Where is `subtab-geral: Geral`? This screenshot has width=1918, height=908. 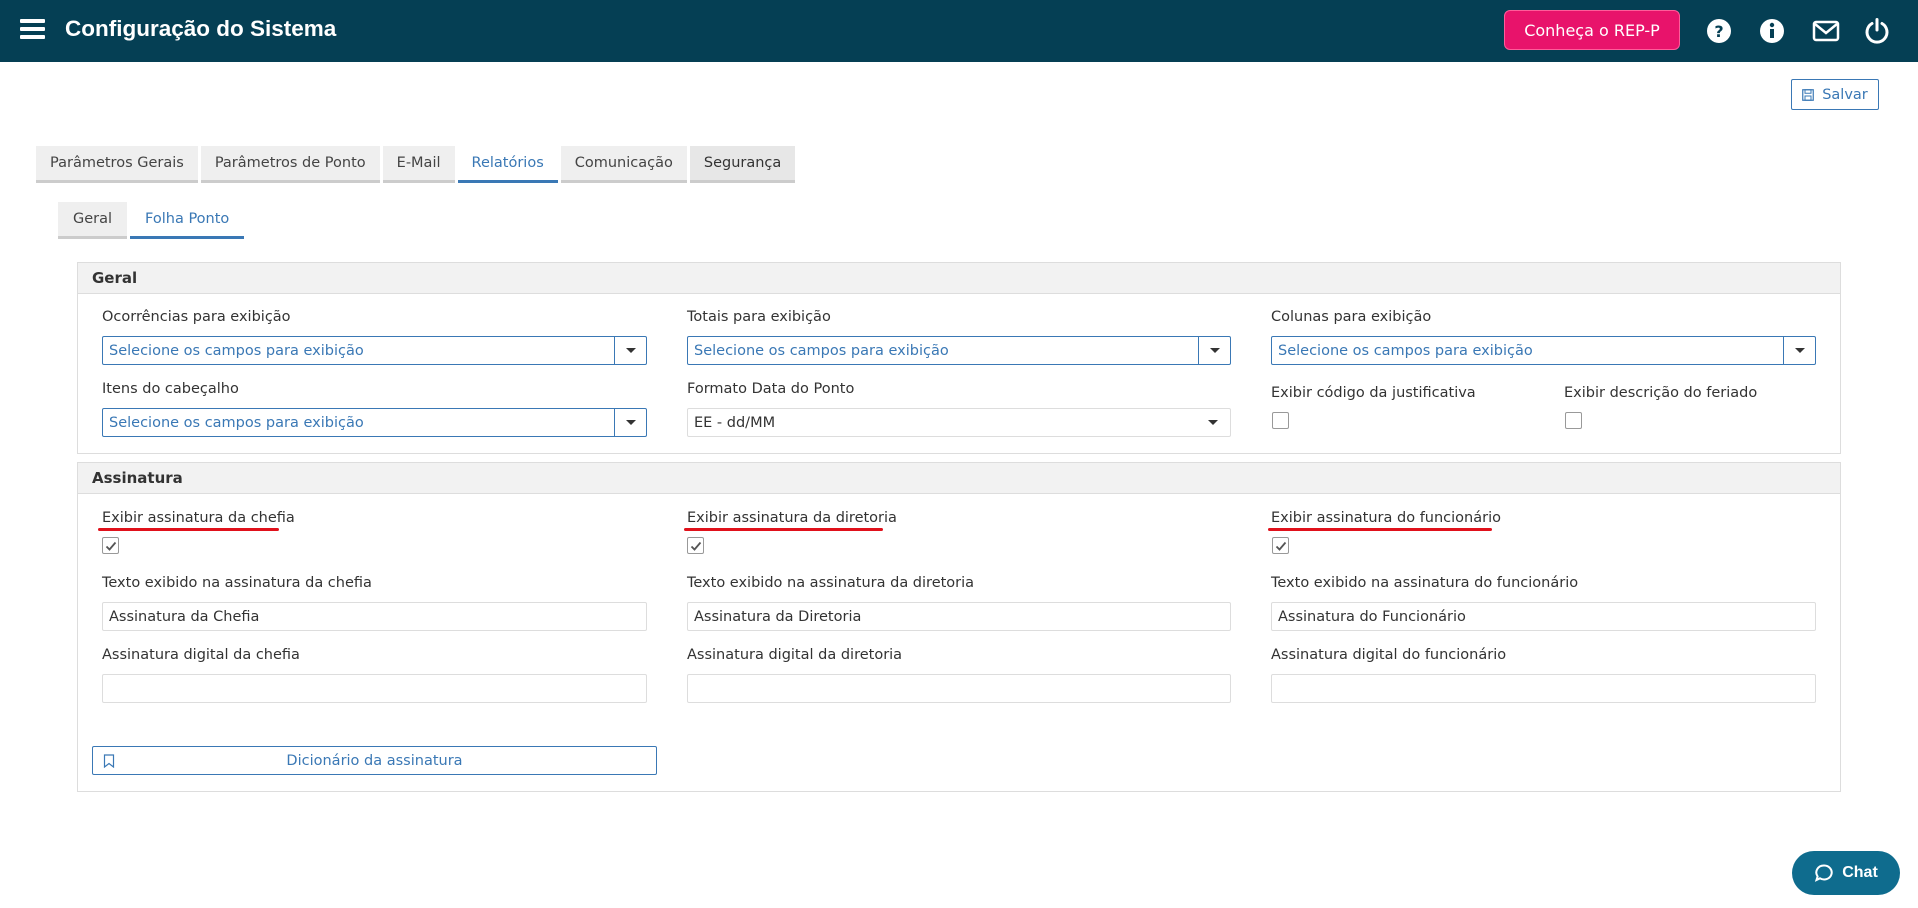
subtab-geral: Geral is located at coordinates (93, 220).